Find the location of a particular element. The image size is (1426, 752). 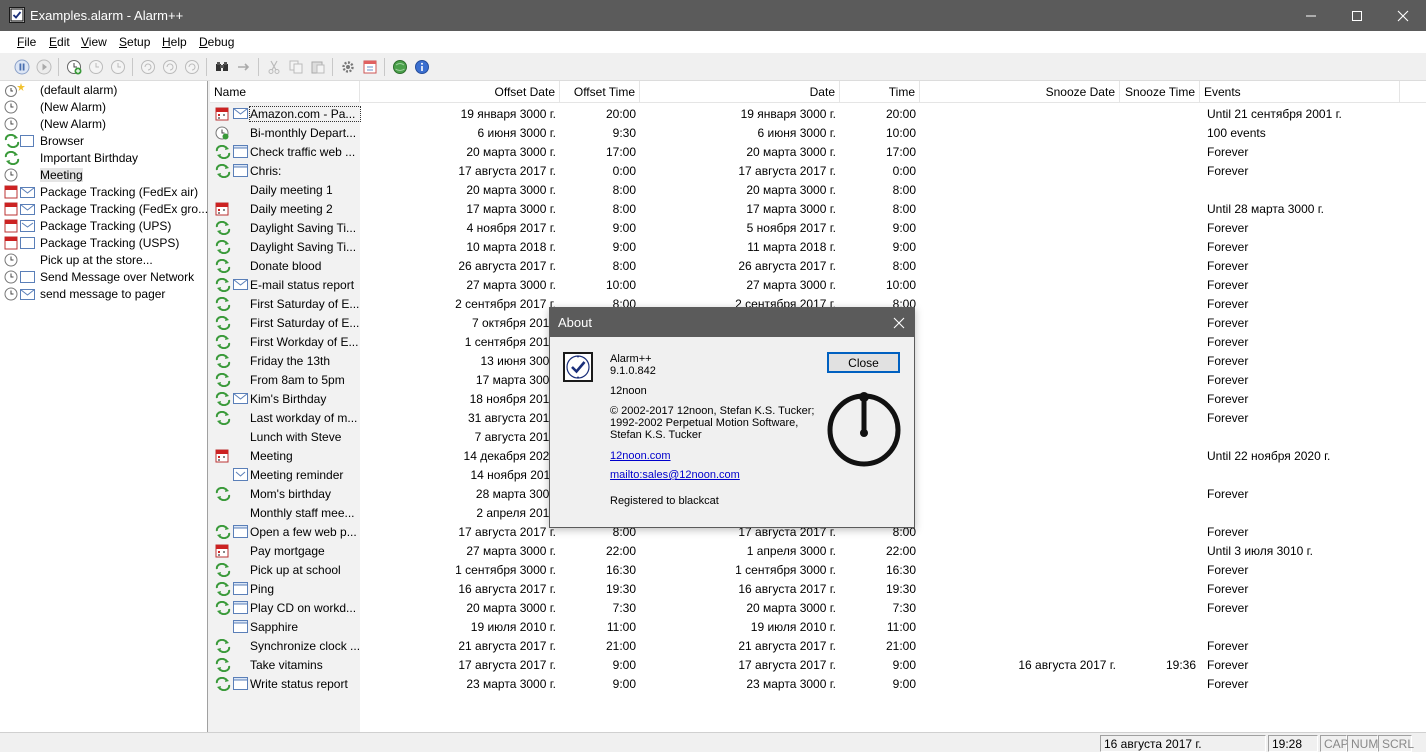

header-snooze-time: Snooze Time is located at coordinates (1160, 92).